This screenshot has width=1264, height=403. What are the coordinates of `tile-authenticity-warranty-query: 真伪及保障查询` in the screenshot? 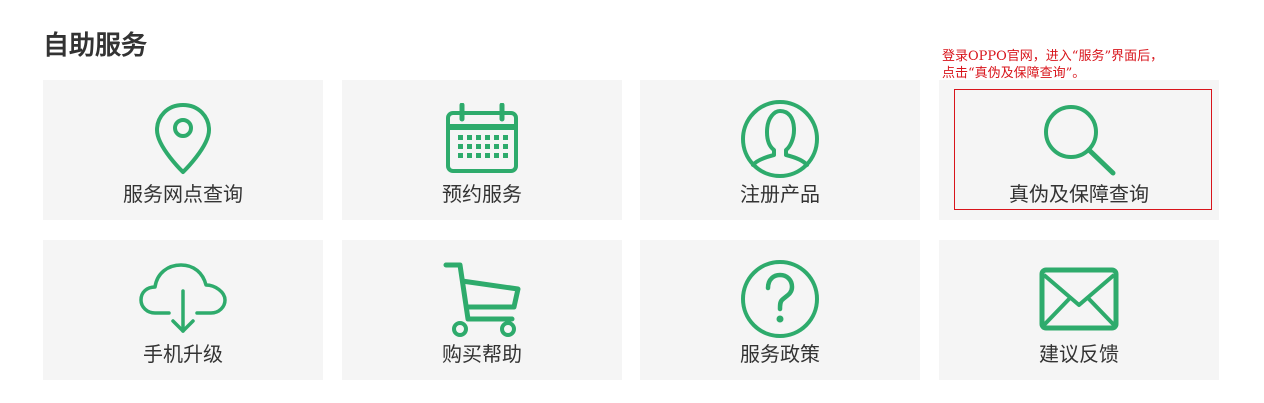 It's located at (1079, 150).